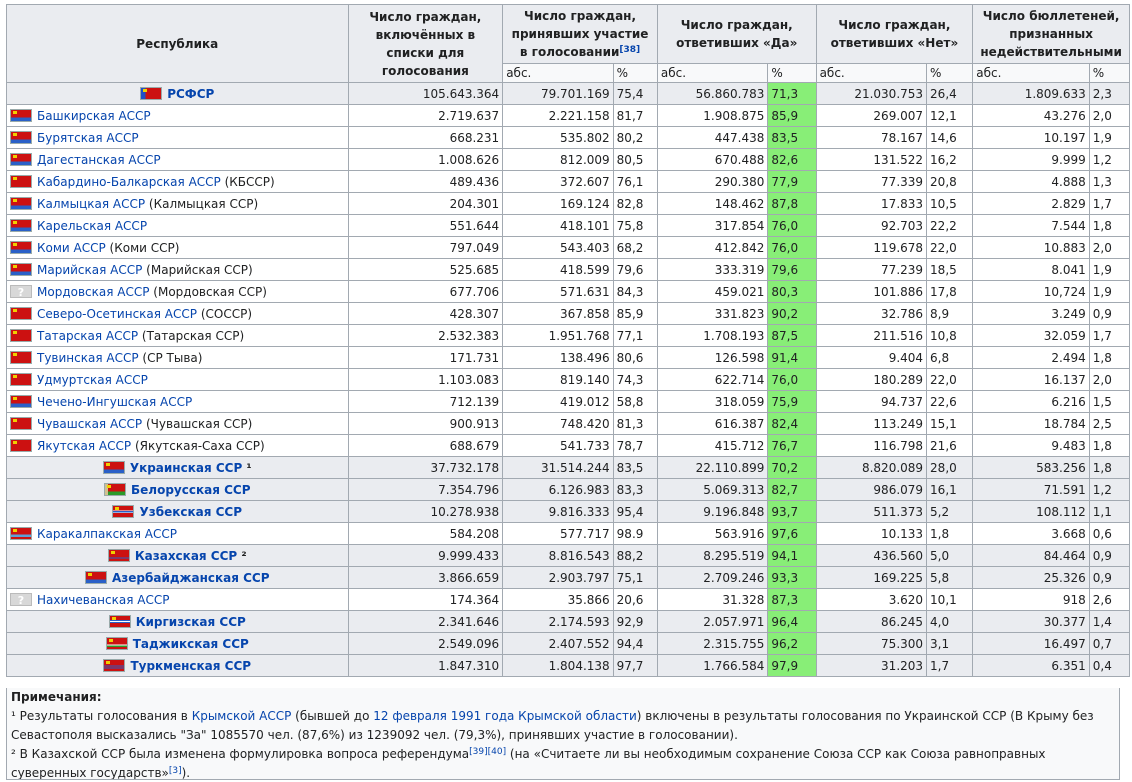 The width and height of the screenshot is (1132, 782). I want to click on invalid-pct-cell: 1,3, so click(1109, 181).